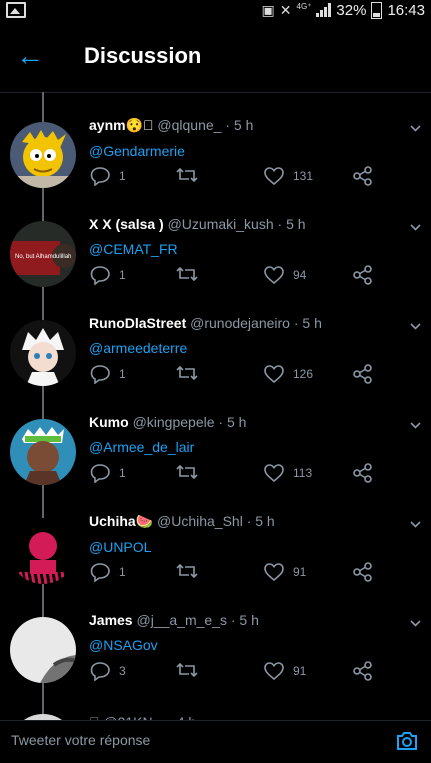 Image resolution: width=431 pixels, height=763 pixels. Describe the element at coordinates (287, 473) in the screenshot. I see `like-button: 113` at that location.